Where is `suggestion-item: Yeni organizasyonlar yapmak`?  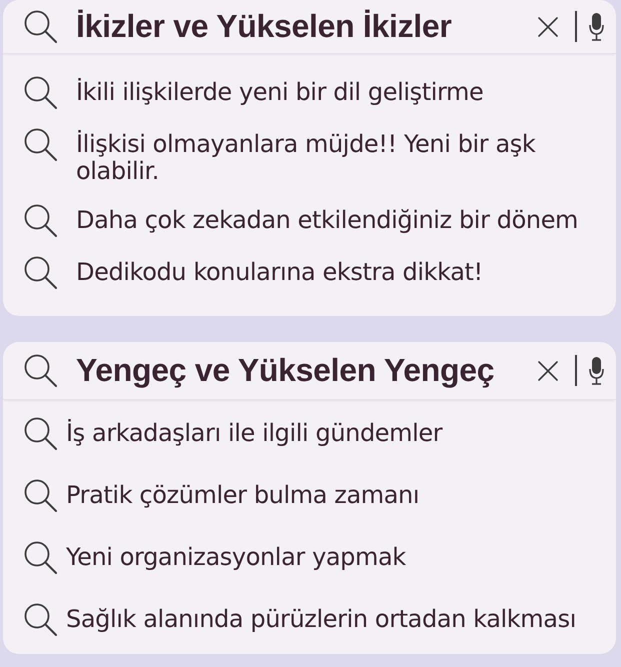 suggestion-item: Yeni organizasyonlar yapmak is located at coordinates (215, 557).